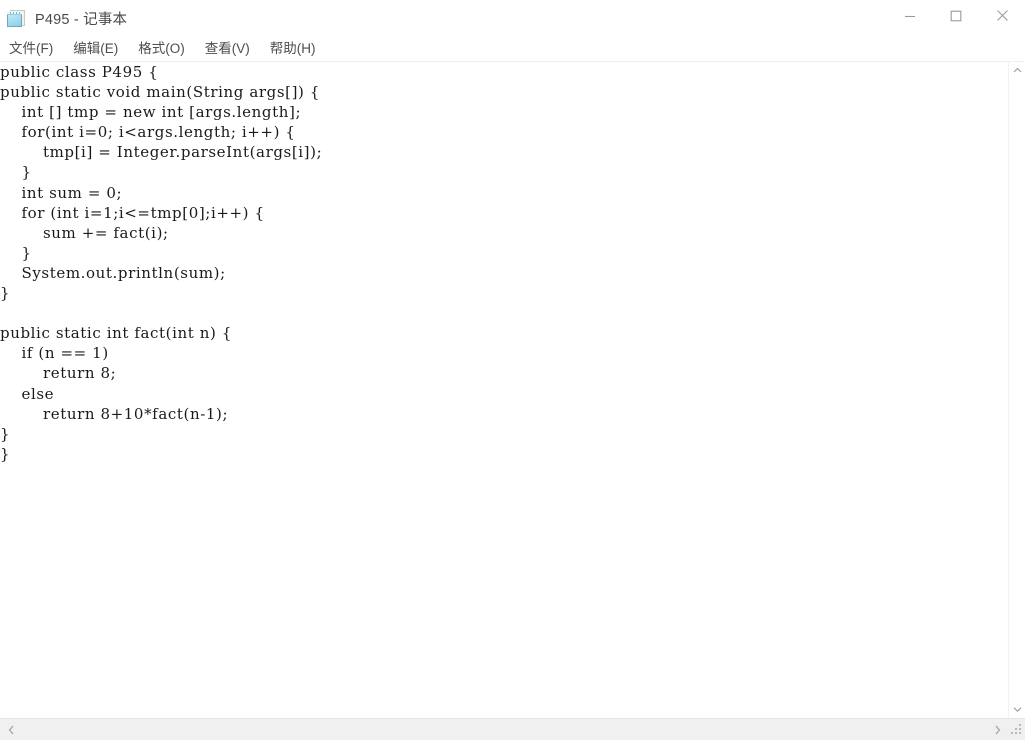 This screenshot has width=1025, height=740. I want to click on scroll-down-button, so click(1017, 709).